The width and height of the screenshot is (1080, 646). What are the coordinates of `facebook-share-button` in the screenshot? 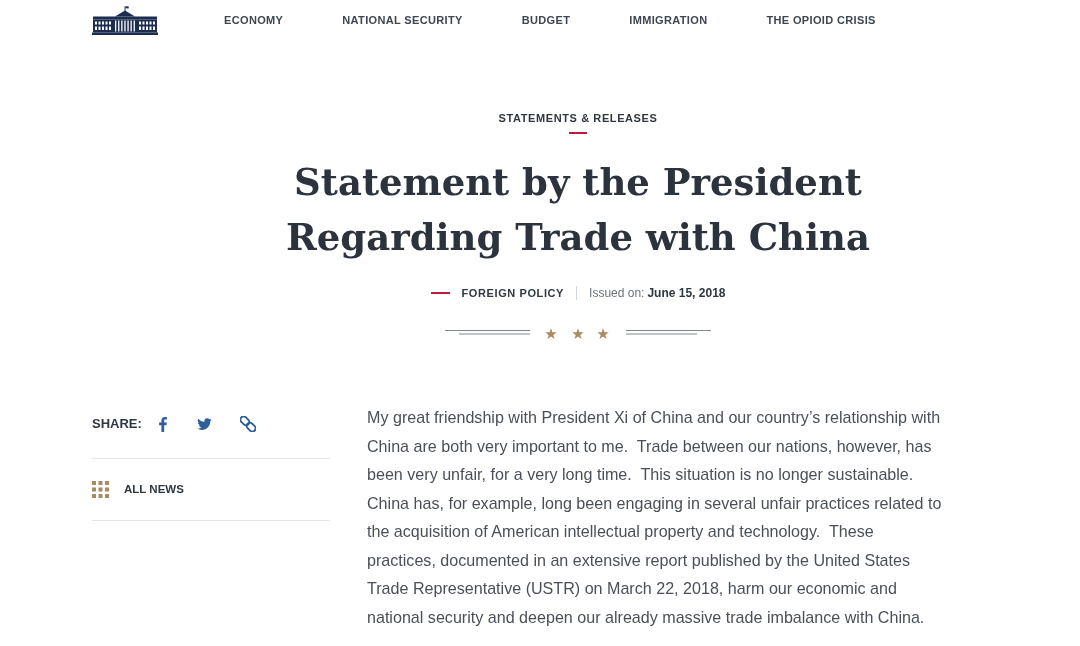 It's located at (162, 424).